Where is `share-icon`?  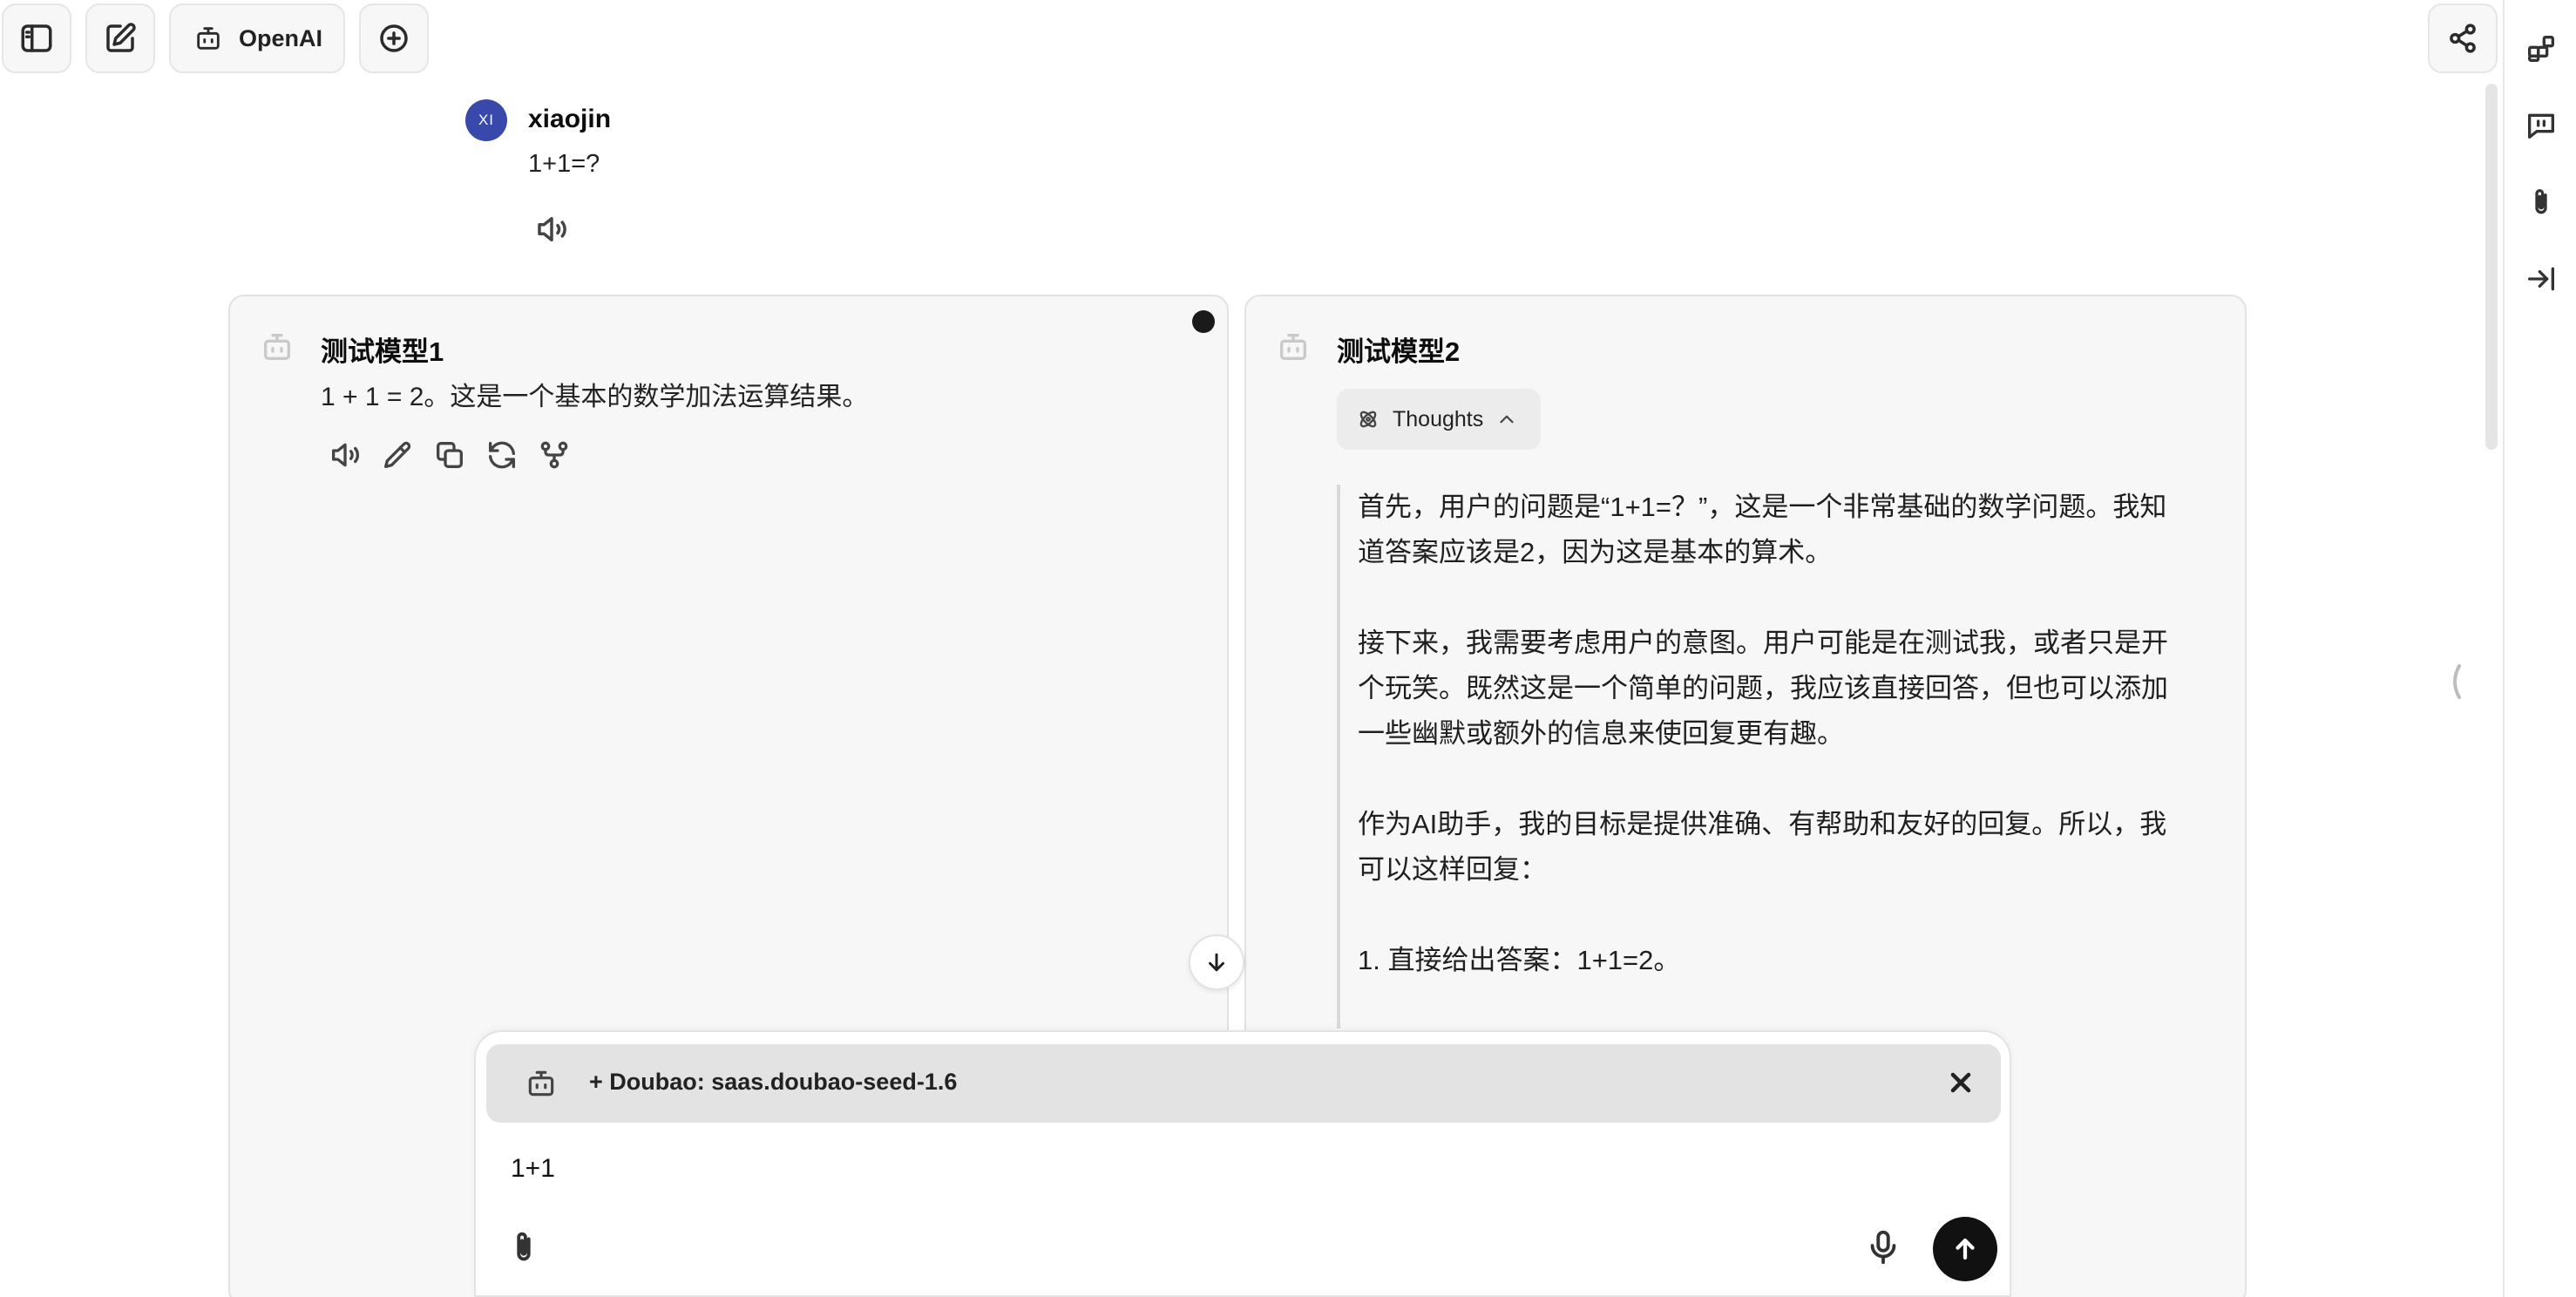
share-icon is located at coordinates (2463, 38).